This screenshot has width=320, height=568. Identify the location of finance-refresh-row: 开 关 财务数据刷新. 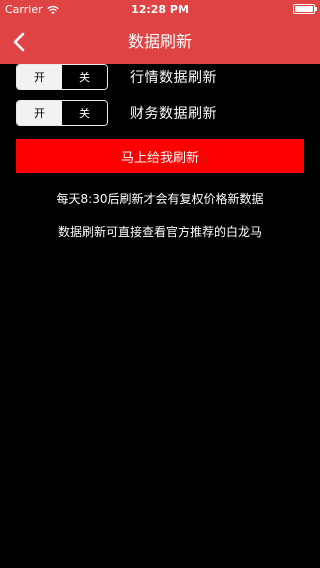
(116, 113).